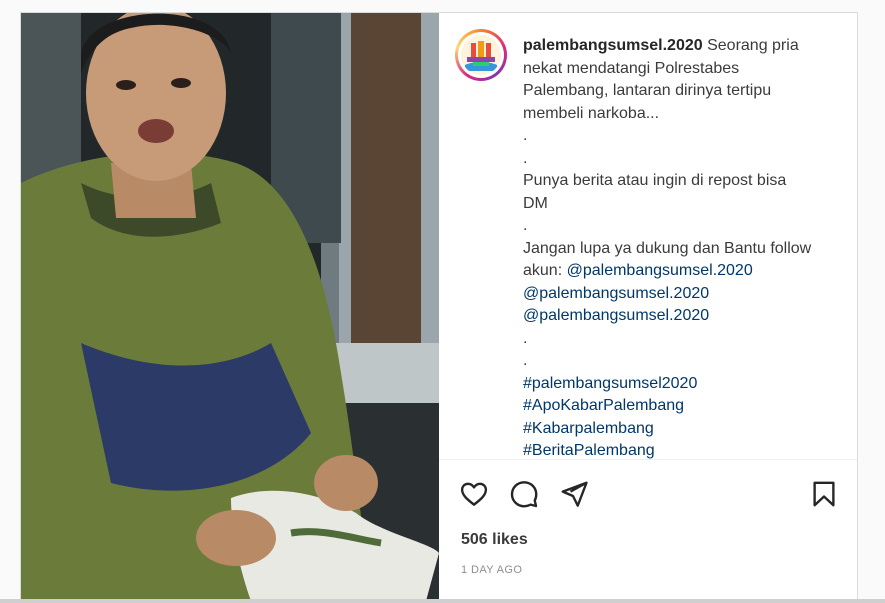 This screenshot has width=885, height=603. What do you see at coordinates (442, 601) in the screenshot?
I see `window-bottom-edge` at bounding box center [442, 601].